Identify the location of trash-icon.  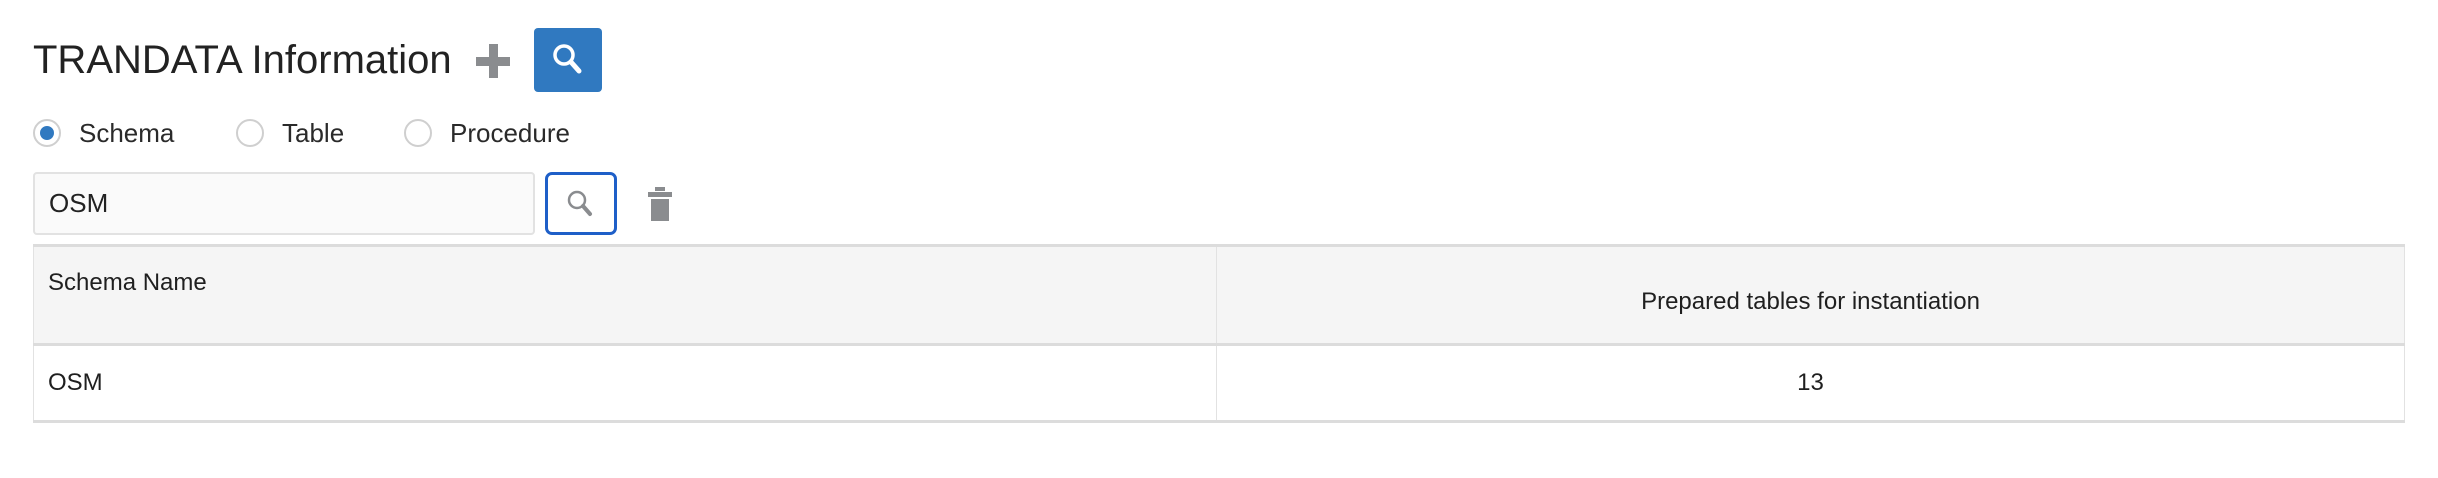
(660, 204).